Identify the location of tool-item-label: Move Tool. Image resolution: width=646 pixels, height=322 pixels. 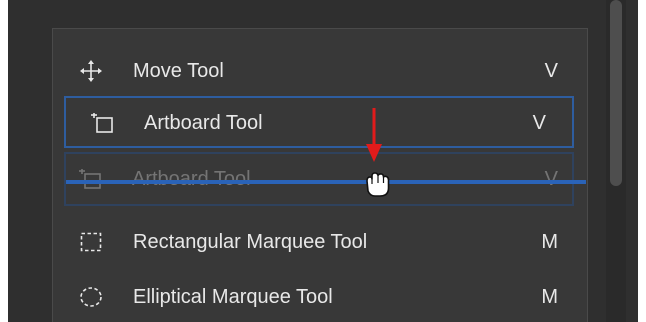
(178, 71).